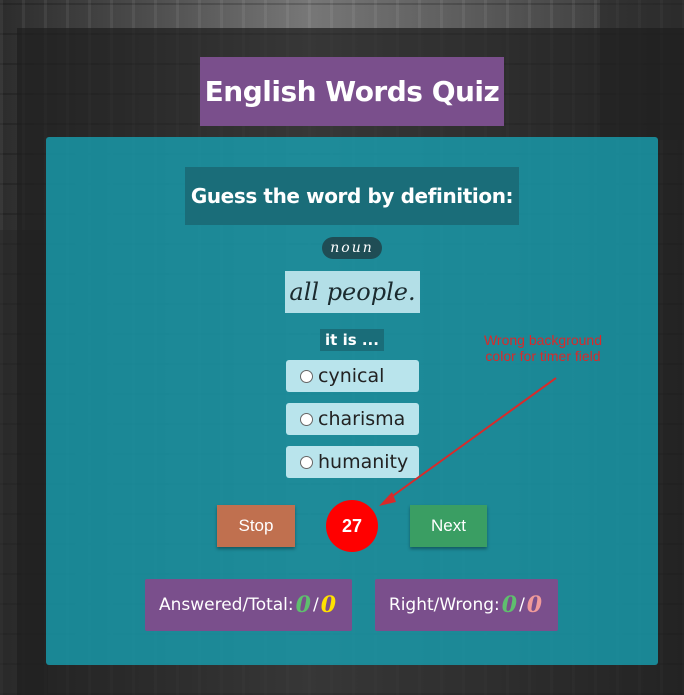 Image resolution: width=684 pixels, height=695 pixels. Describe the element at coordinates (352, 91) in the screenshot. I see `page-title: English Words Quiz` at that location.